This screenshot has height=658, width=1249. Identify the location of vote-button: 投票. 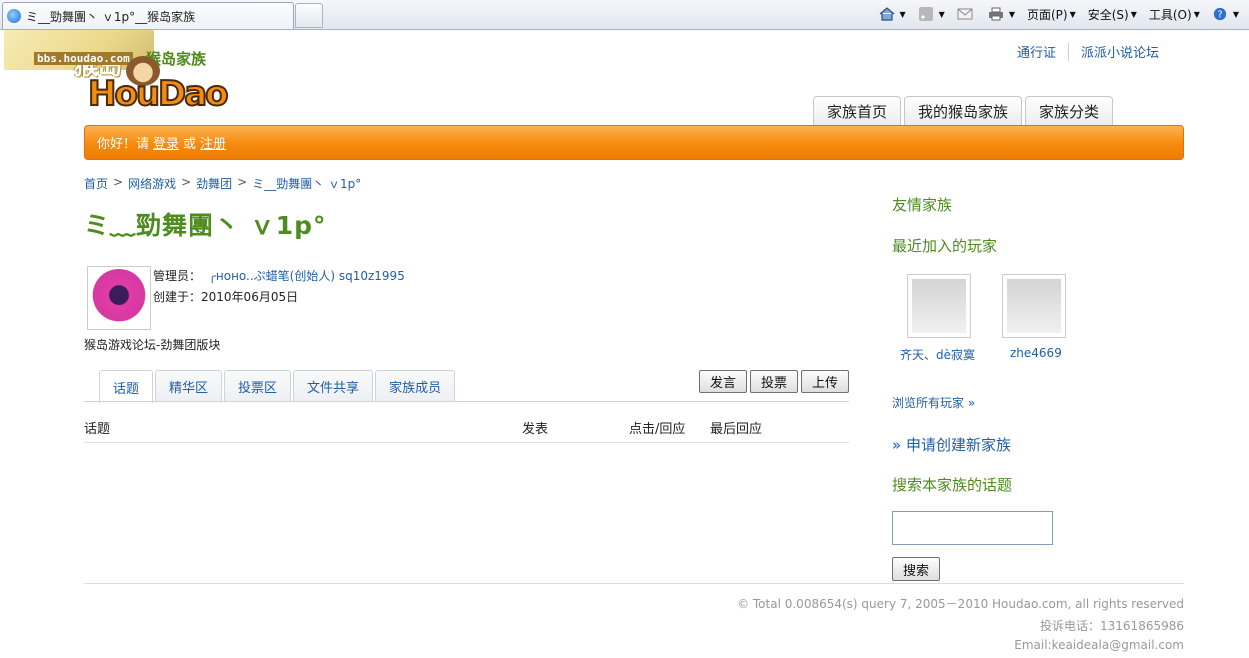
(774, 381).